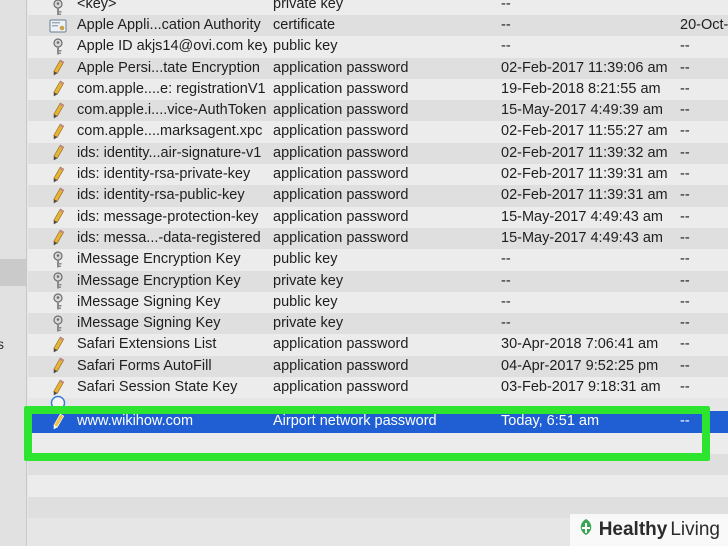 The height and width of the screenshot is (546, 728). Describe the element at coordinates (172, 110) in the screenshot. I see `item-name: com.apple.i....vice-AuthToken` at that location.